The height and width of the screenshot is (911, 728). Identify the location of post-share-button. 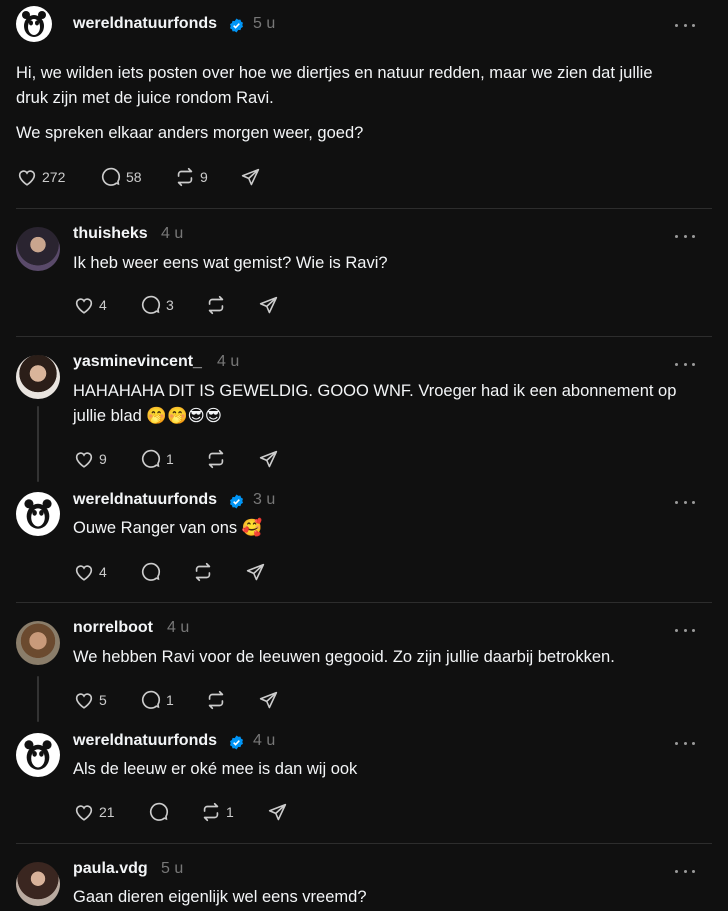
(250, 177).